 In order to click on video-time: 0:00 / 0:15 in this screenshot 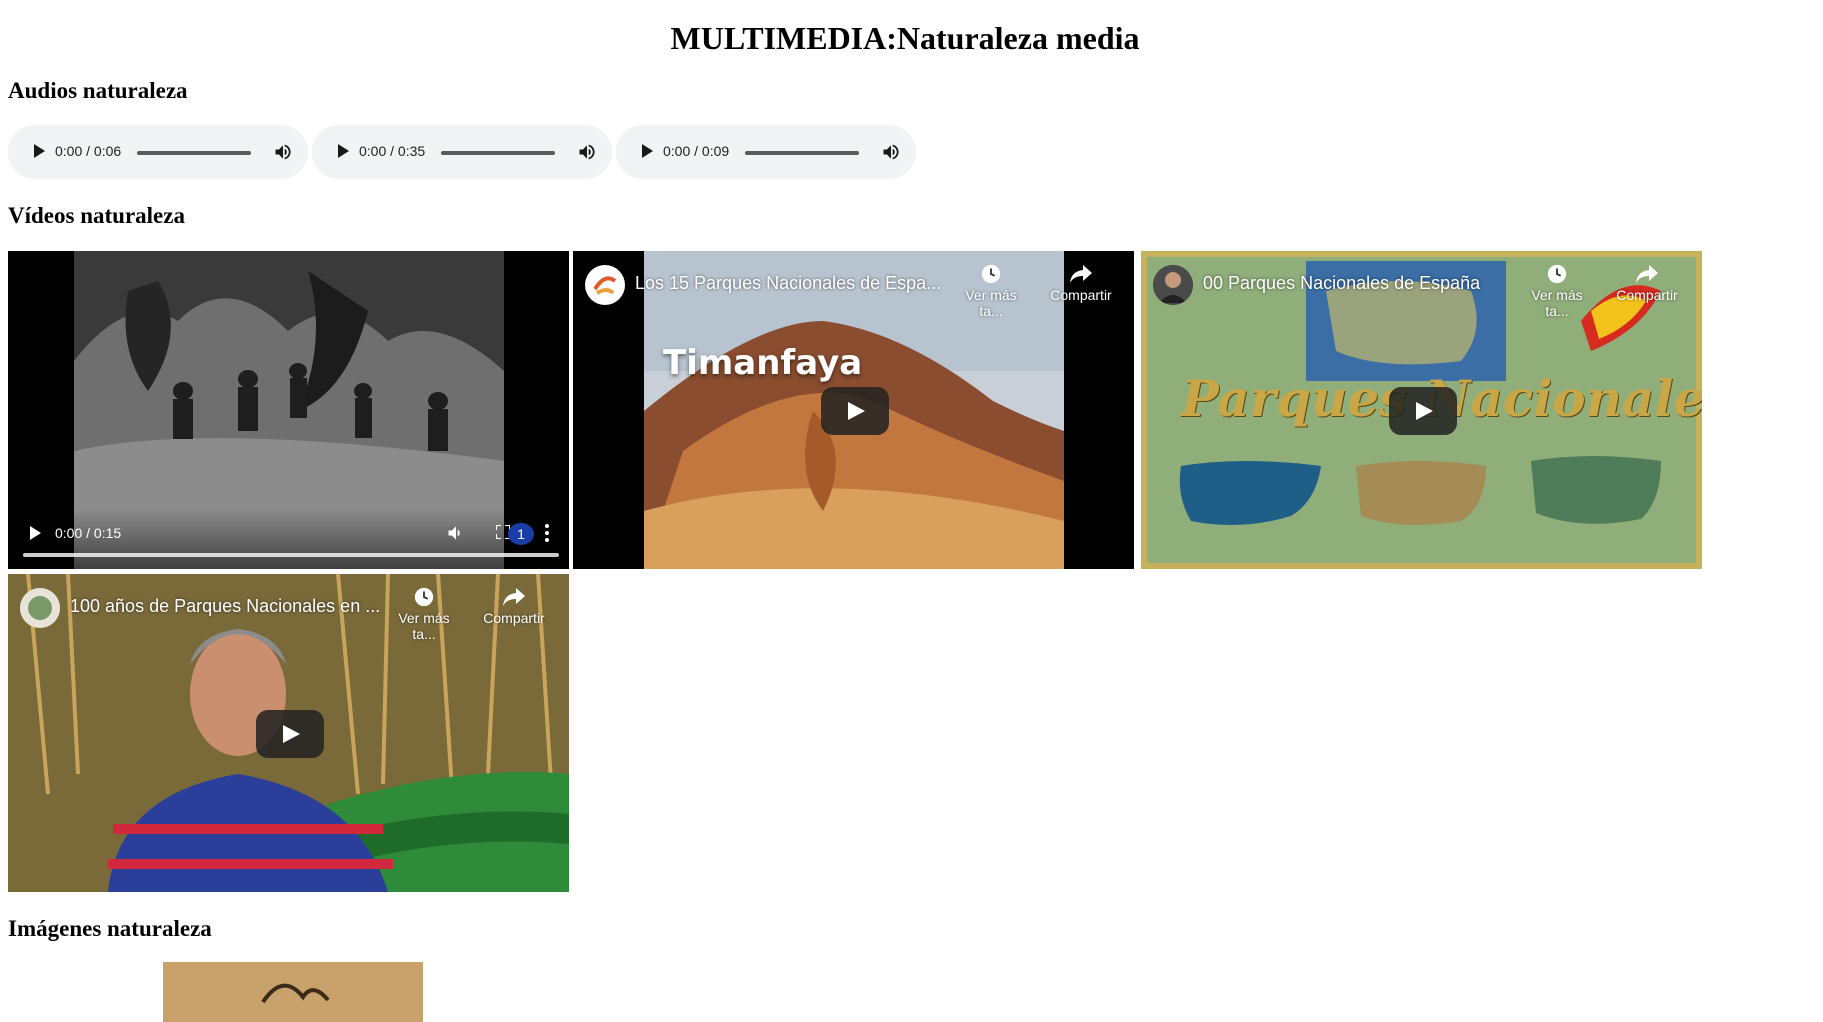, I will do `click(88, 533)`.